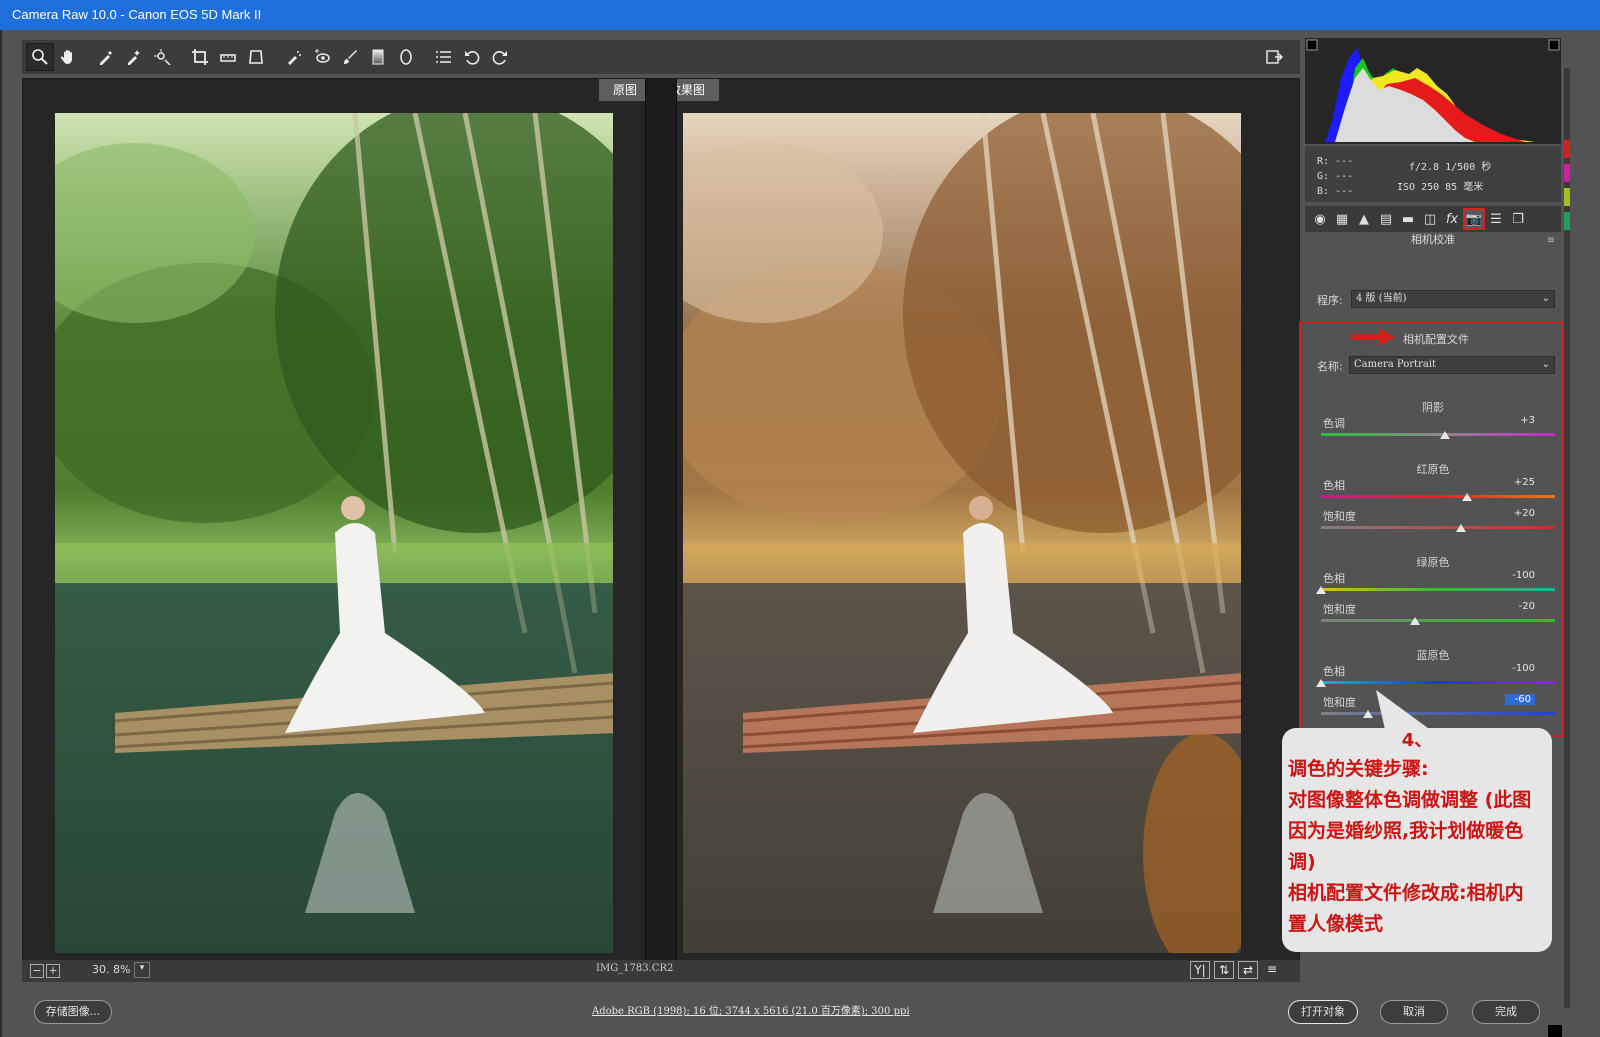 This screenshot has height=1037, width=1600. I want to click on callout-line2: 对图像整体色调做调整 (此图, so click(1410, 800).